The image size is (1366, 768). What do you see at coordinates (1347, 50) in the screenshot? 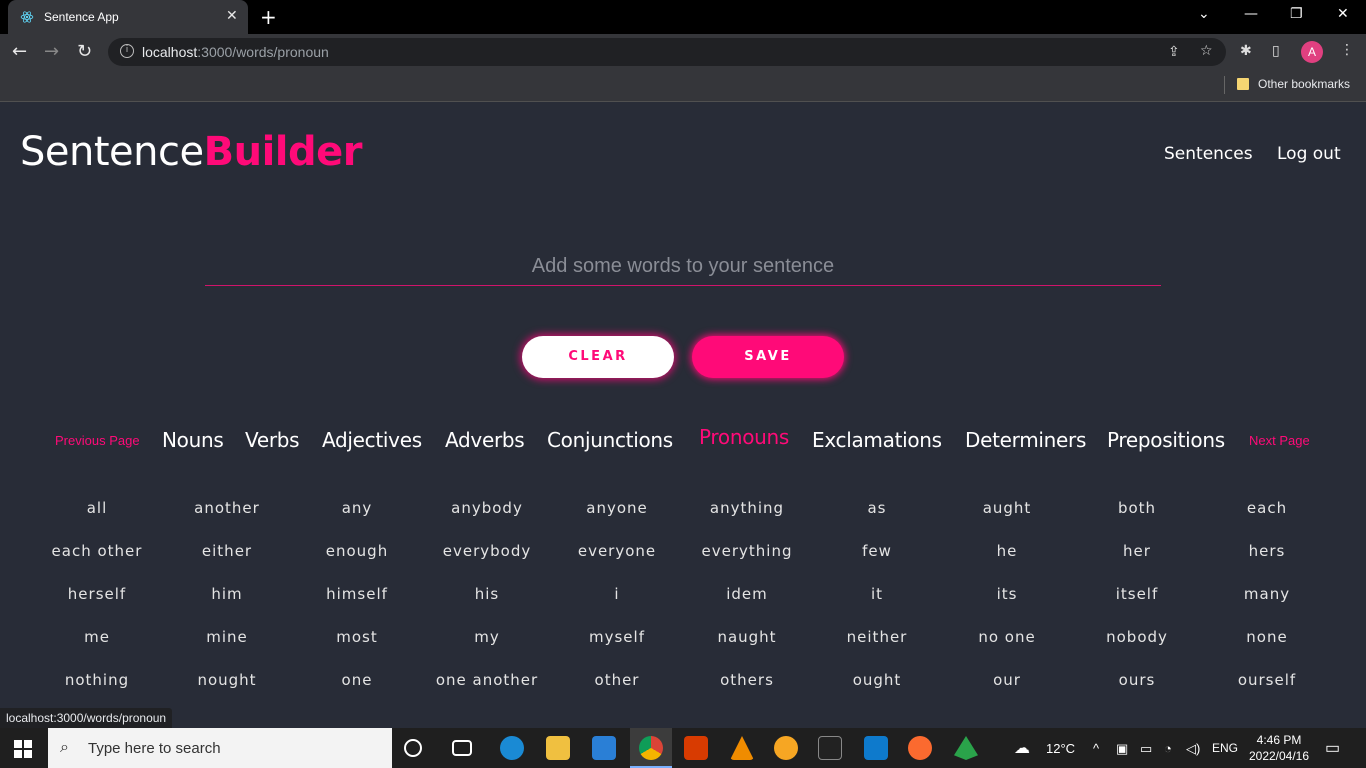
I see `menu-kebab-icon: ⋮` at bounding box center [1347, 50].